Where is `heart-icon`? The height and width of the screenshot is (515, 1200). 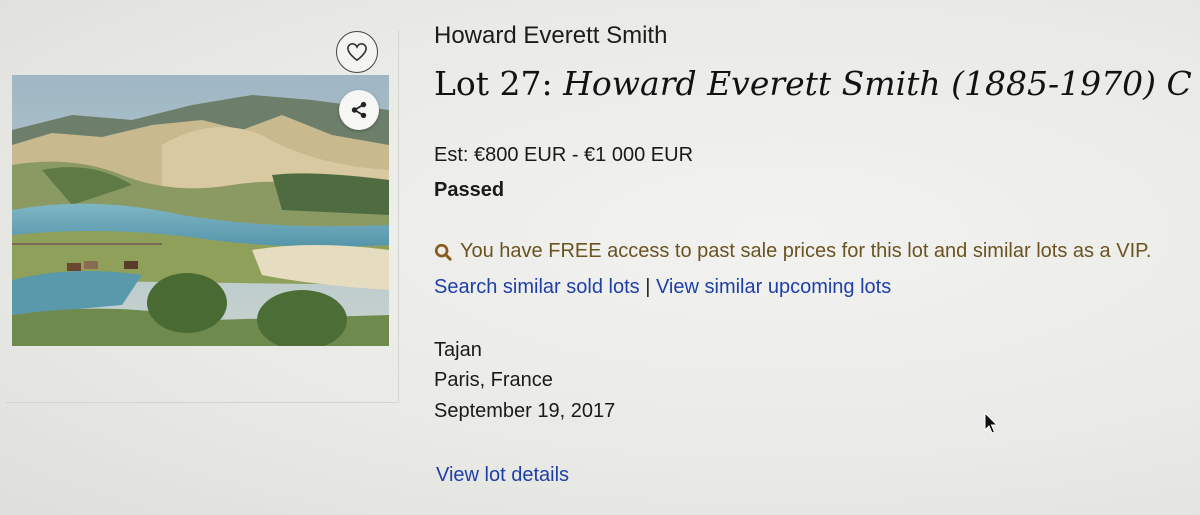 heart-icon is located at coordinates (357, 52).